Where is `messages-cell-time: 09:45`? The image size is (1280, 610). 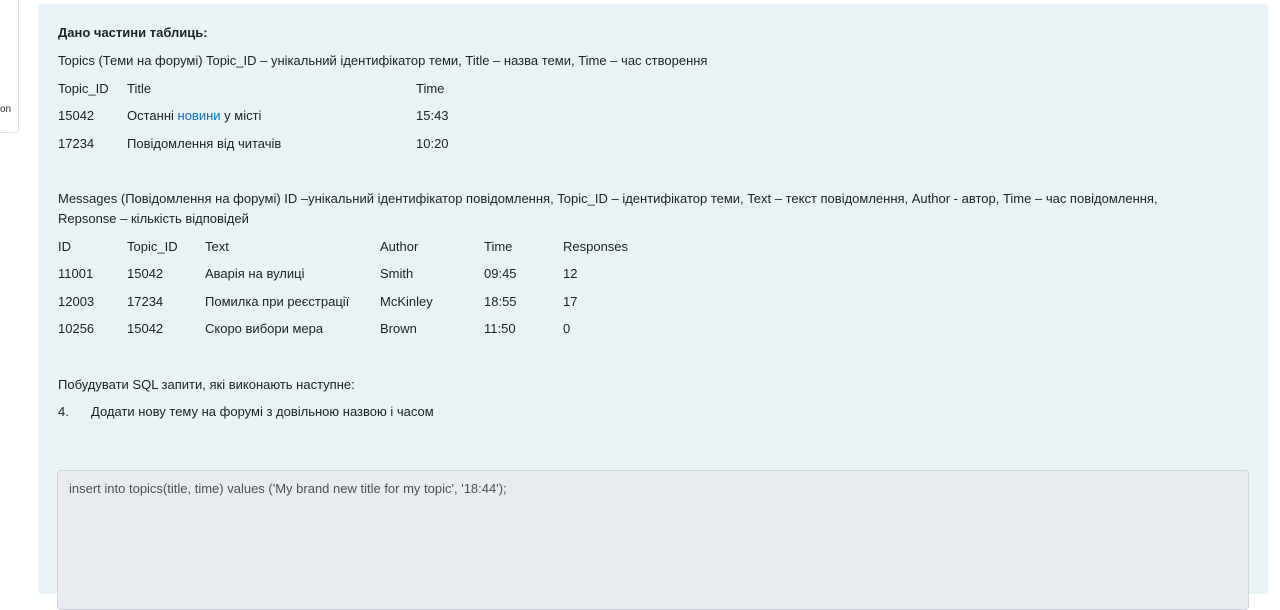 messages-cell-time: 09:45 is located at coordinates (500, 273).